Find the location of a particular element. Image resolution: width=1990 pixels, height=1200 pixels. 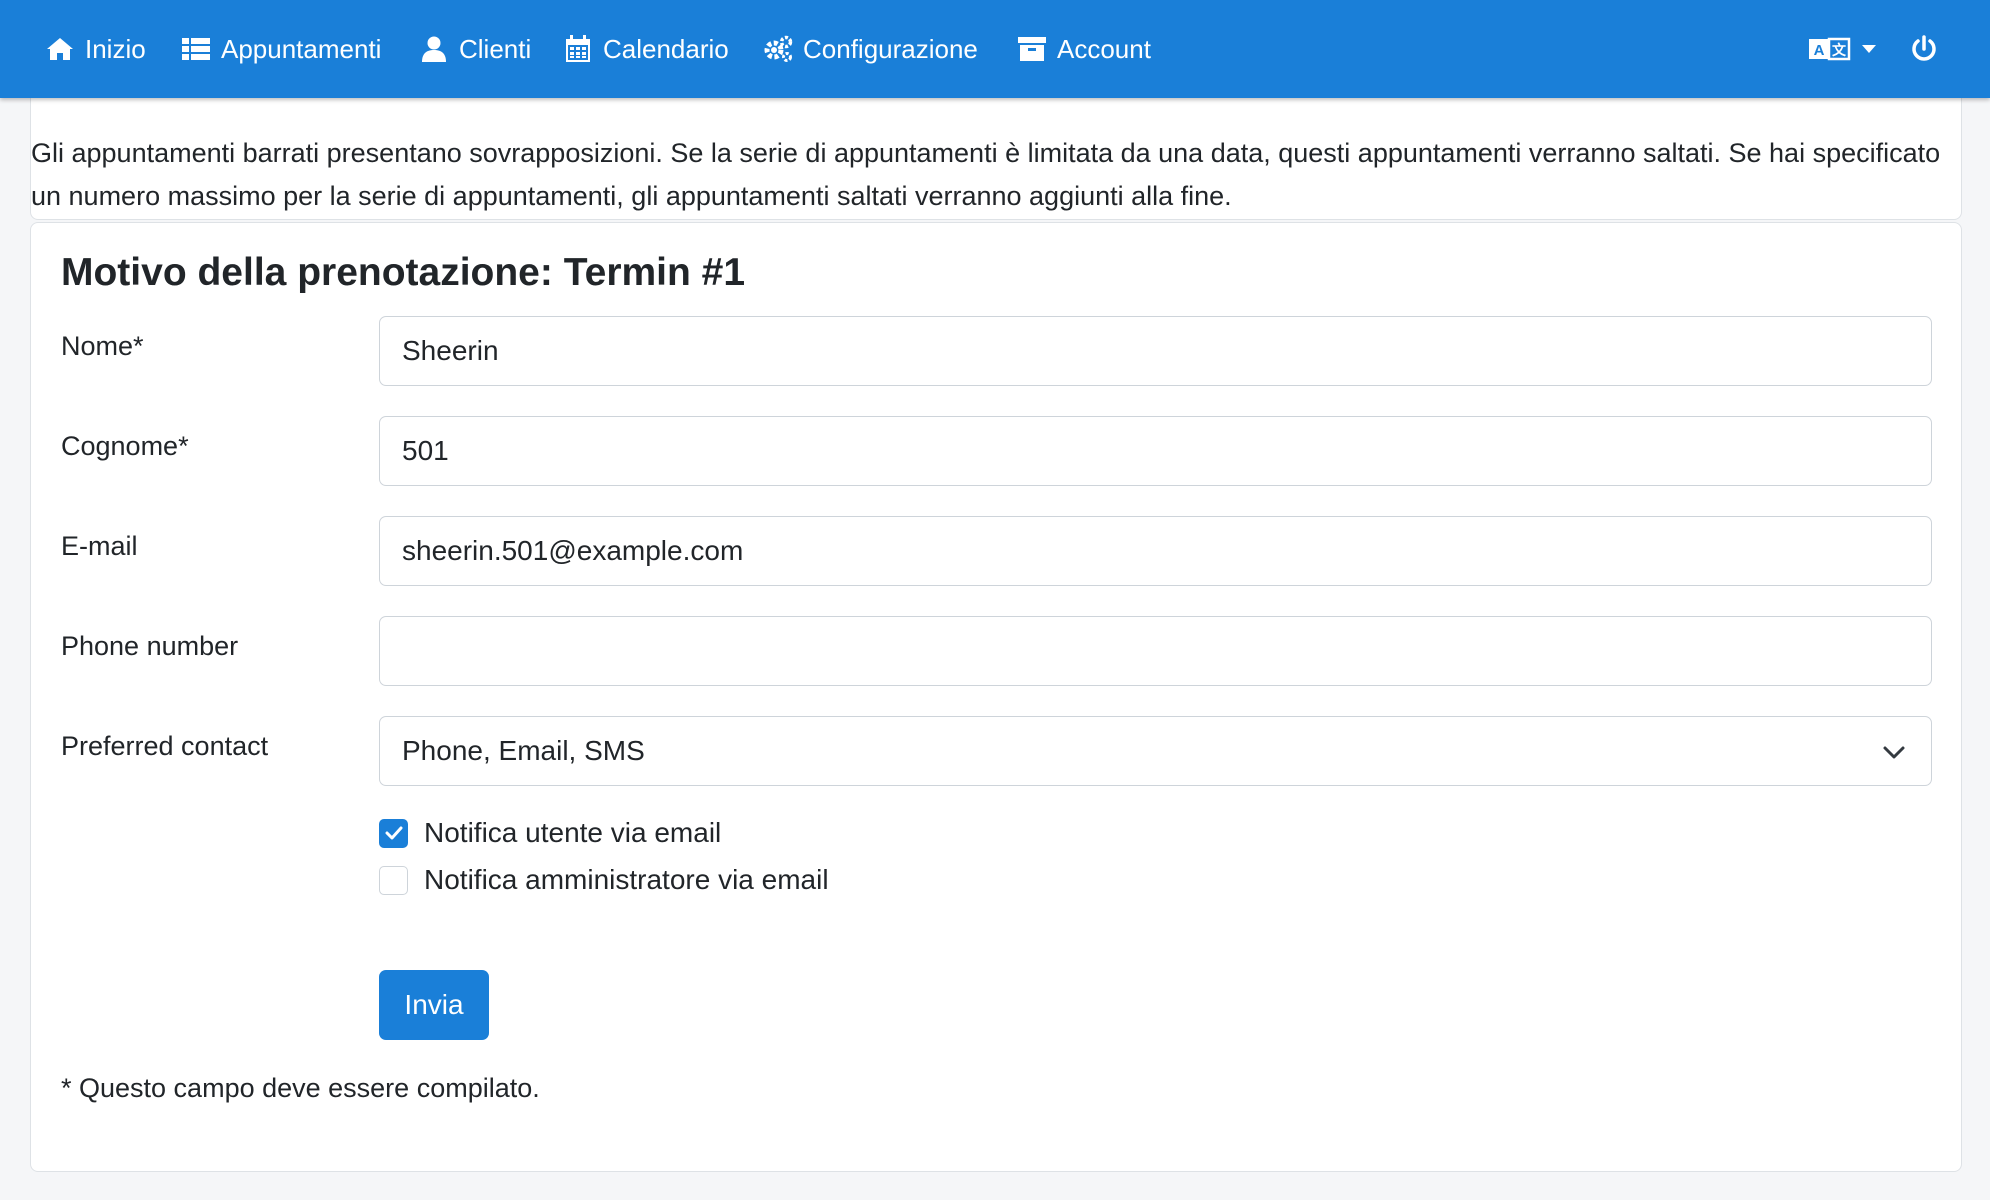

phone-field is located at coordinates (1155, 651).